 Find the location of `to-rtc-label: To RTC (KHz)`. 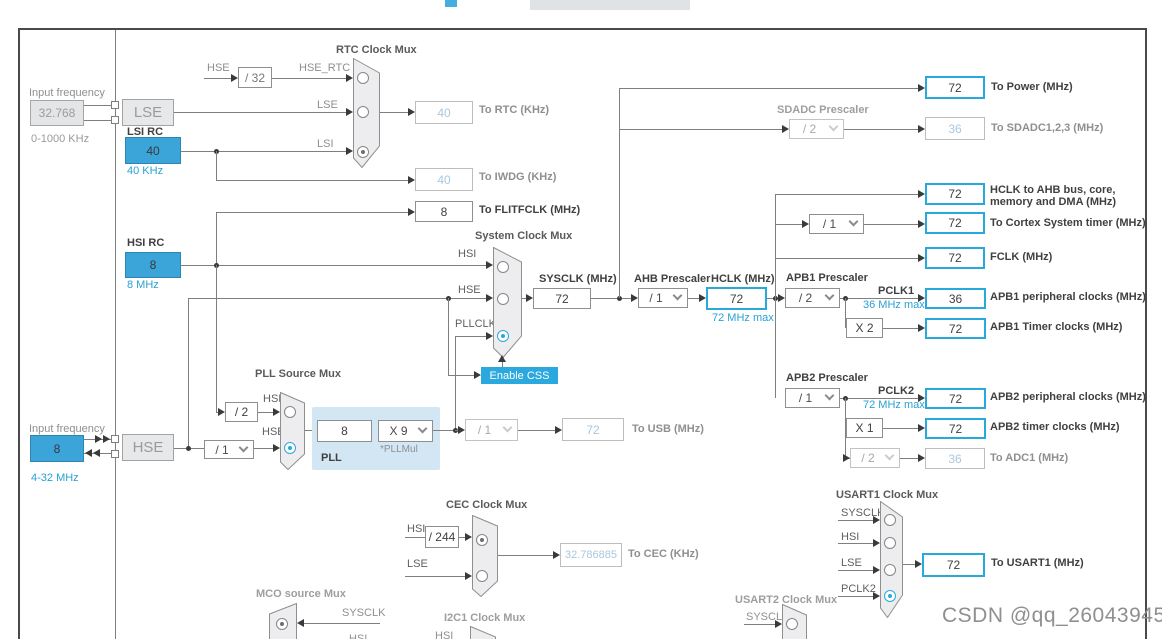

to-rtc-label: To RTC (KHz) is located at coordinates (514, 110).